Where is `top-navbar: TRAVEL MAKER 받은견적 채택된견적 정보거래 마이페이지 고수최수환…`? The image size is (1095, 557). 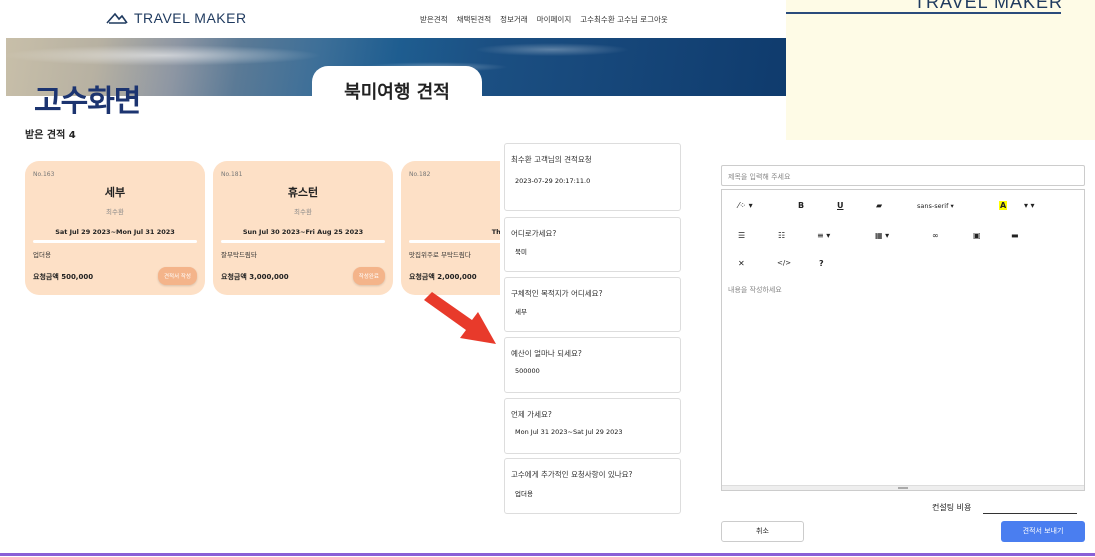
top-navbar: TRAVEL MAKER 받은견적 채택된견적 정보거래 마이페이지 고수최수환… is located at coordinates (396, 19).